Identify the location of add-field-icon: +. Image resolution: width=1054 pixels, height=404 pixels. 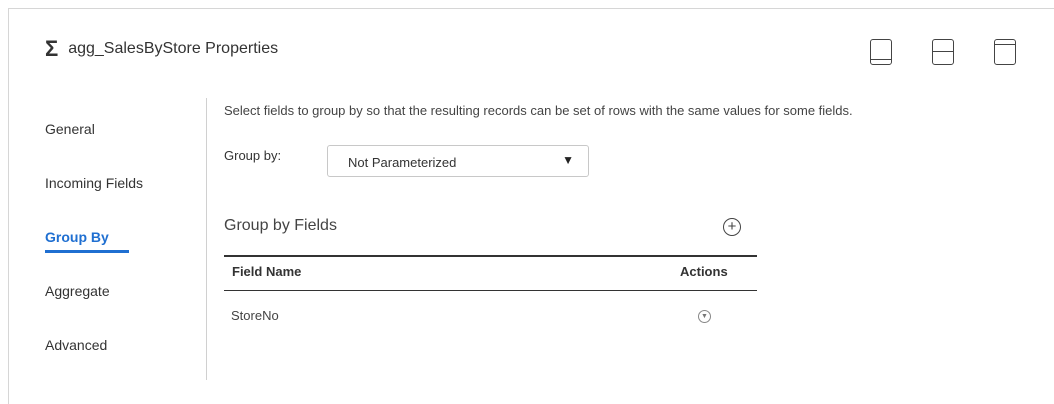
(732, 227).